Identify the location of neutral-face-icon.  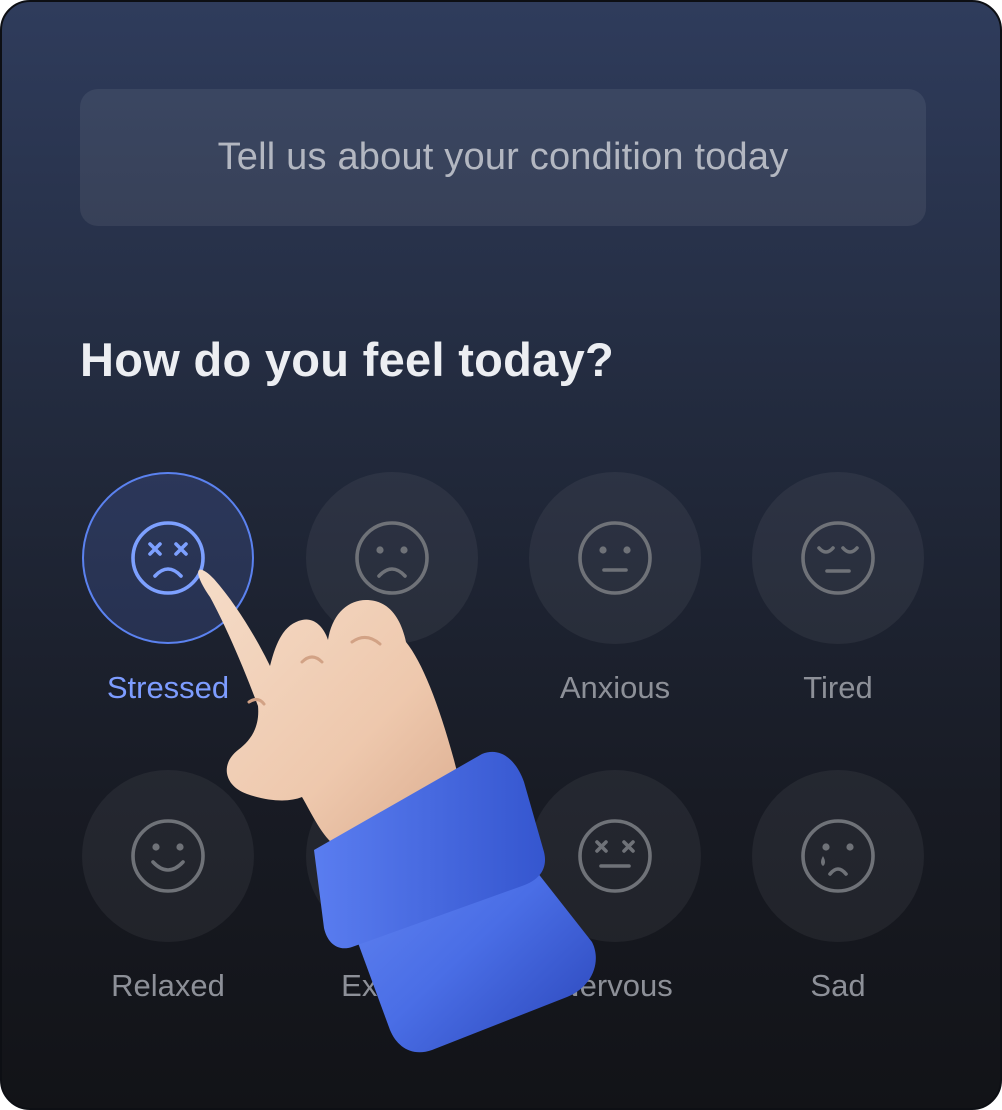
(615, 558).